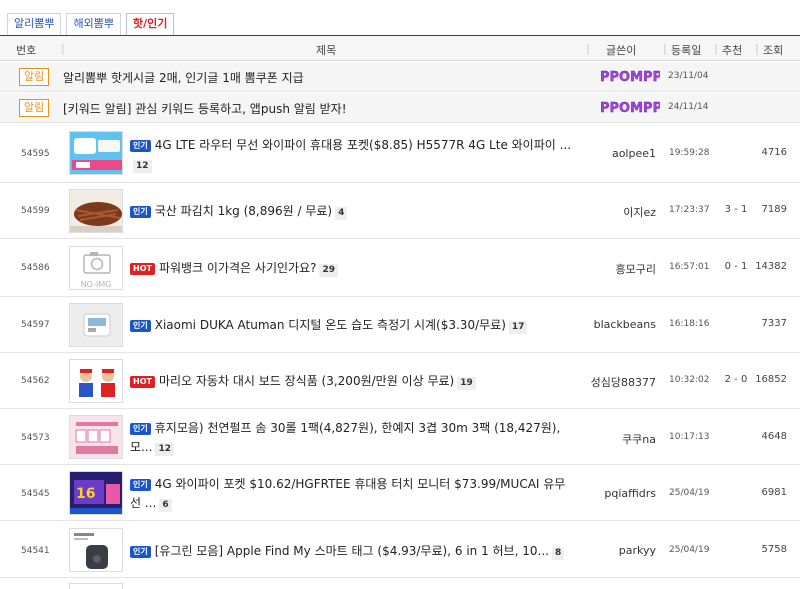  I want to click on post-title-block: HOT 파워뱅크 이가격은 사기인가요? 29, so click(352, 268).